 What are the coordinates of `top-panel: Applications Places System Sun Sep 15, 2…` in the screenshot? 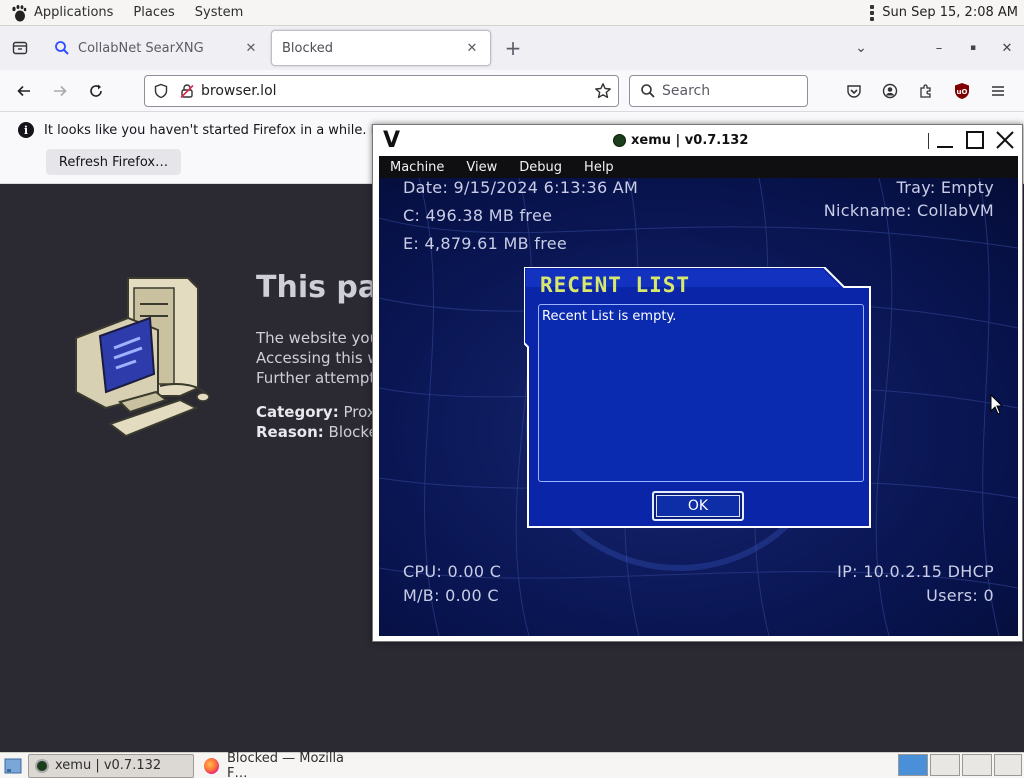 It's located at (512, 13).